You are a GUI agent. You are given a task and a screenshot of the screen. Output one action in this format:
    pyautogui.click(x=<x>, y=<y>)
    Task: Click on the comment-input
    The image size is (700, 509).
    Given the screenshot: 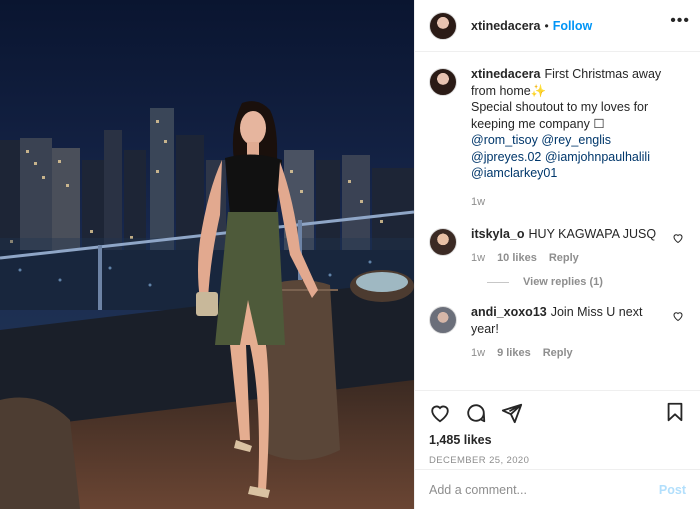 What is the action you would take?
    pyautogui.click(x=544, y=489)
    